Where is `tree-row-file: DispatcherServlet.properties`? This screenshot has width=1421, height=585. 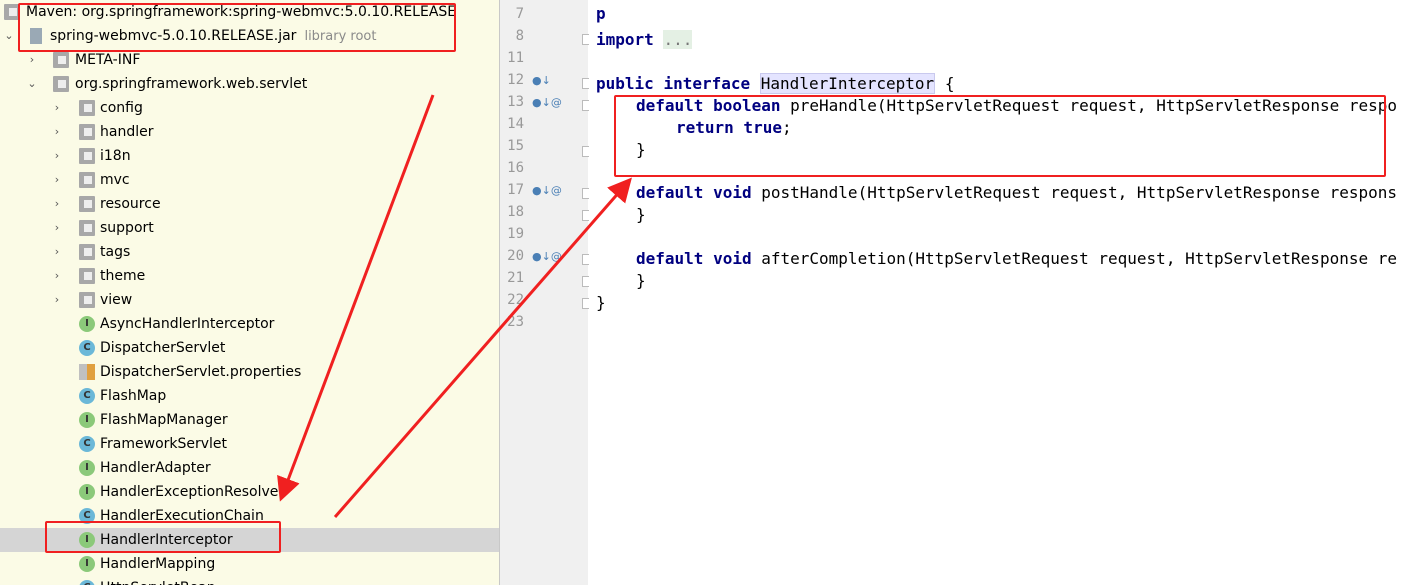 tree-row-file: DispatcherServlet.properties is located at coordinates (249, 372).